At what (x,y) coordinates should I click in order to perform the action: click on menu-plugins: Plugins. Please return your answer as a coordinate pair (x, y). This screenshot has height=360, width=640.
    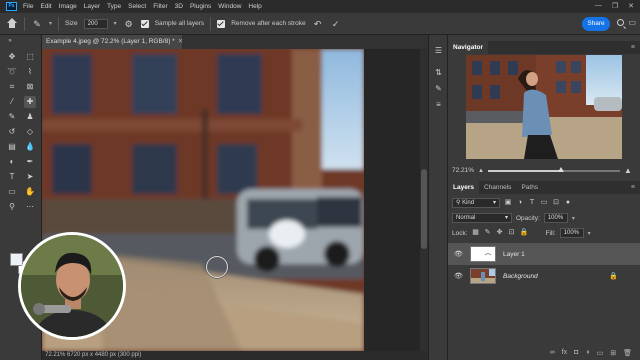
    Looking at the image, I should click on (200, 6).